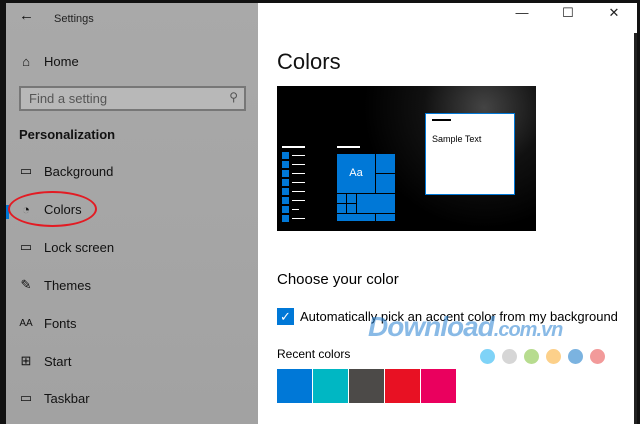 This screenshot has width=640, height=424. I want to click on sidebar-item-themes: ✎ Themes, so click(132, 285).